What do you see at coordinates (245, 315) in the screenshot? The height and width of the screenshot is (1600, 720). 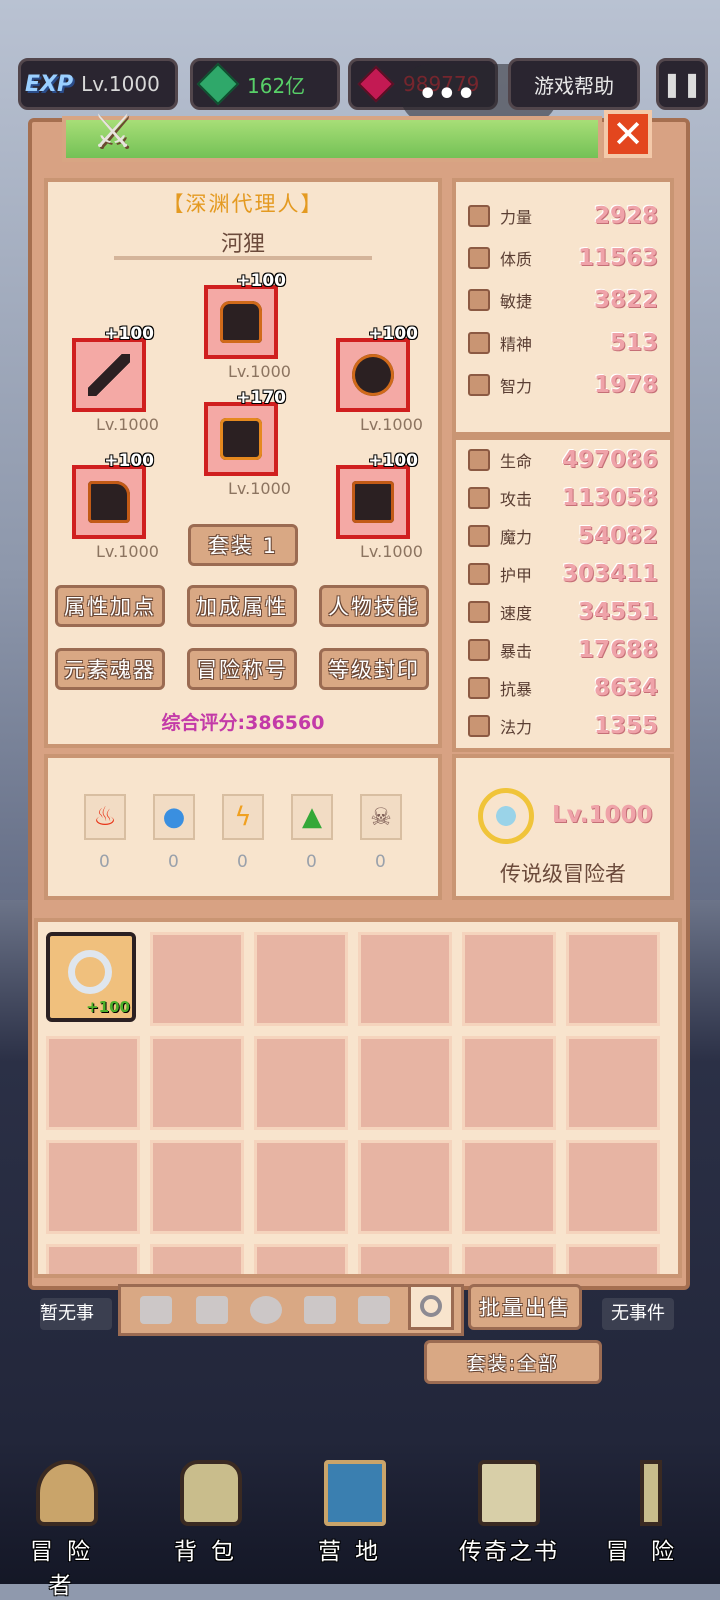 I see `equip-slot-head: +100` at bounding box center [245, 315].